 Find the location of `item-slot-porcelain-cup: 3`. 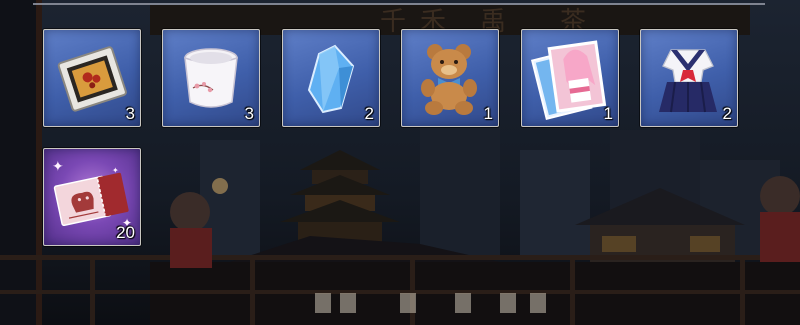

item-slot-porcelain-cup: 3 is located at coordinates (211, 78).